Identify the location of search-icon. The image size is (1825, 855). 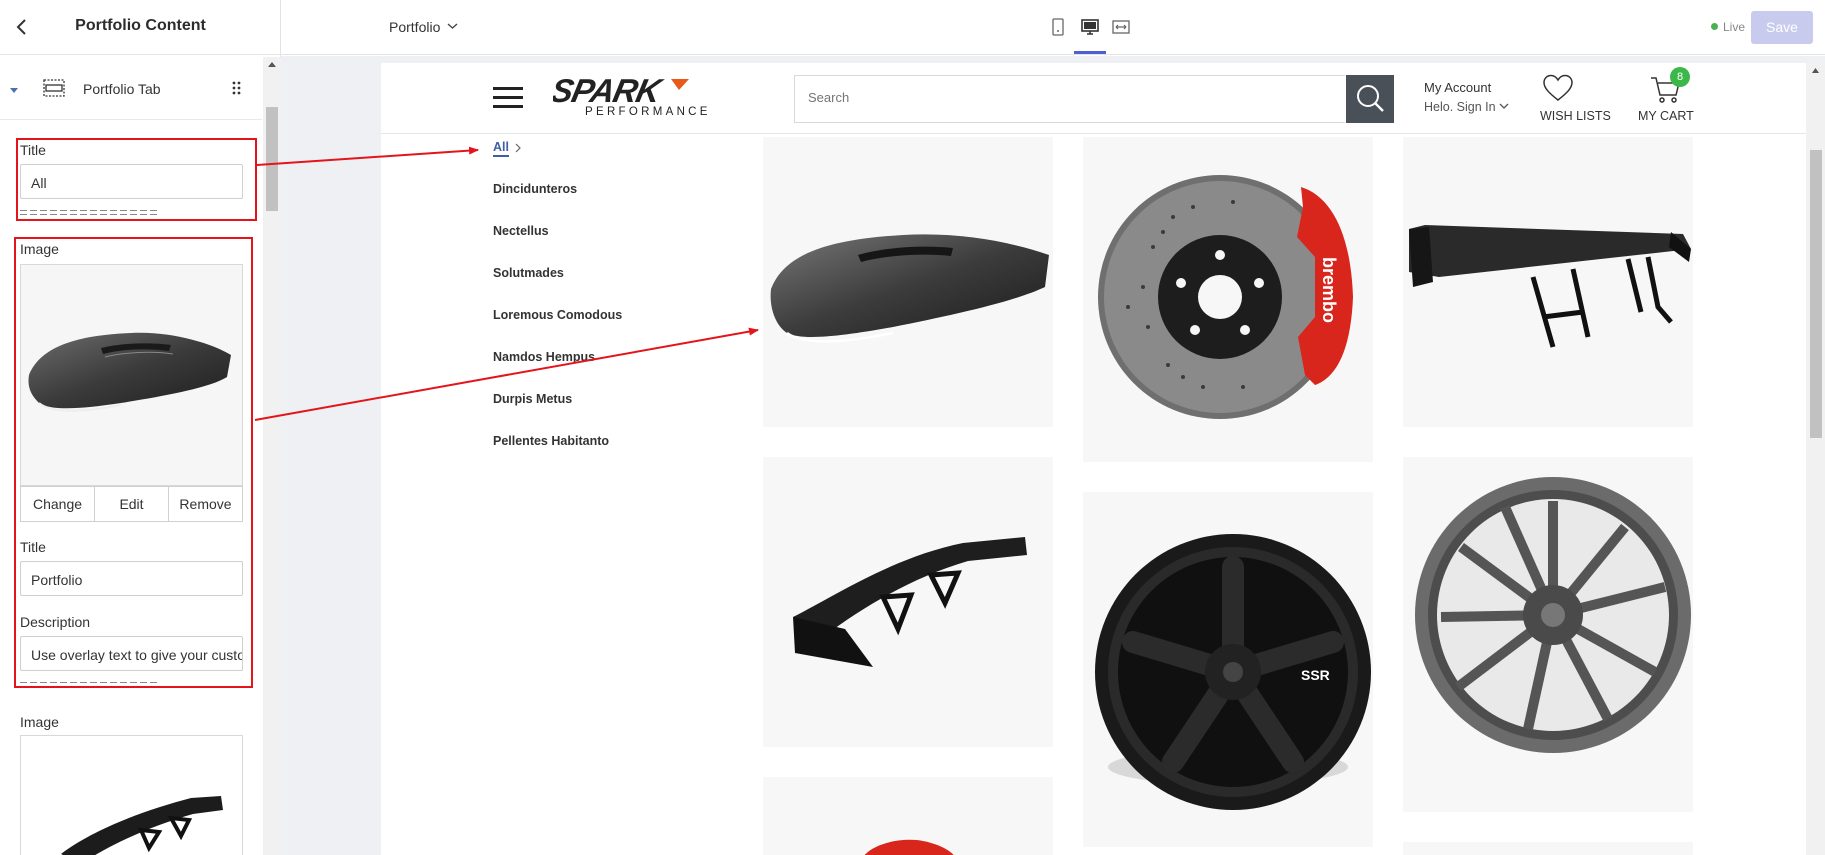
(1370, 98).